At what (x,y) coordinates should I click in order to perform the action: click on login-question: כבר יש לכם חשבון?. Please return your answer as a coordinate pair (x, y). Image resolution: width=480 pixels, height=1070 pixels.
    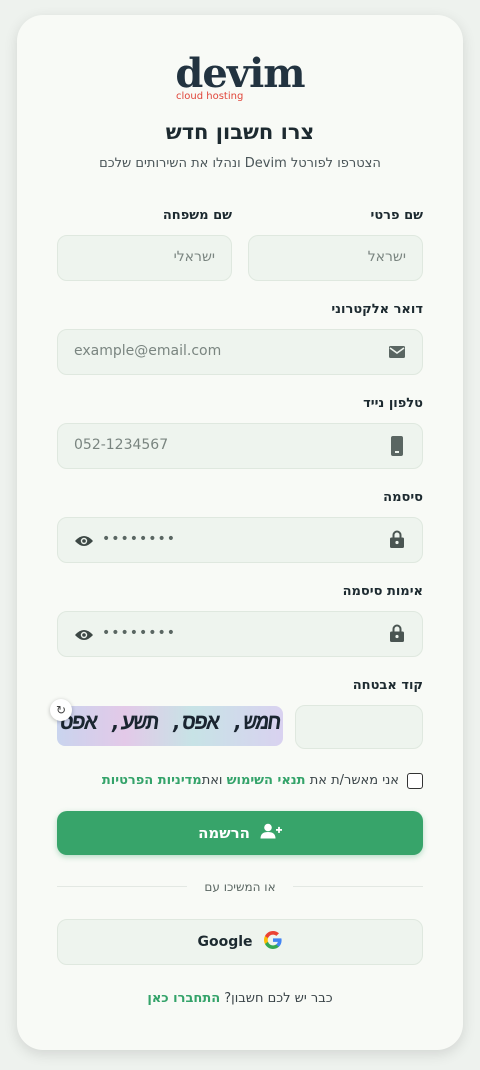
    Looking at the image, I should click on (278, 998).